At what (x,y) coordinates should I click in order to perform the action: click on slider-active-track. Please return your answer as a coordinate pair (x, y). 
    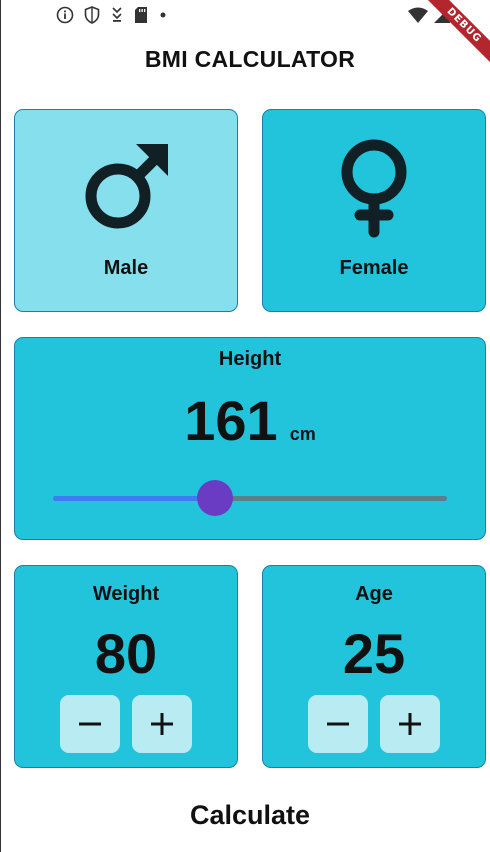
    Looking at the image, I should click on (134, 498).